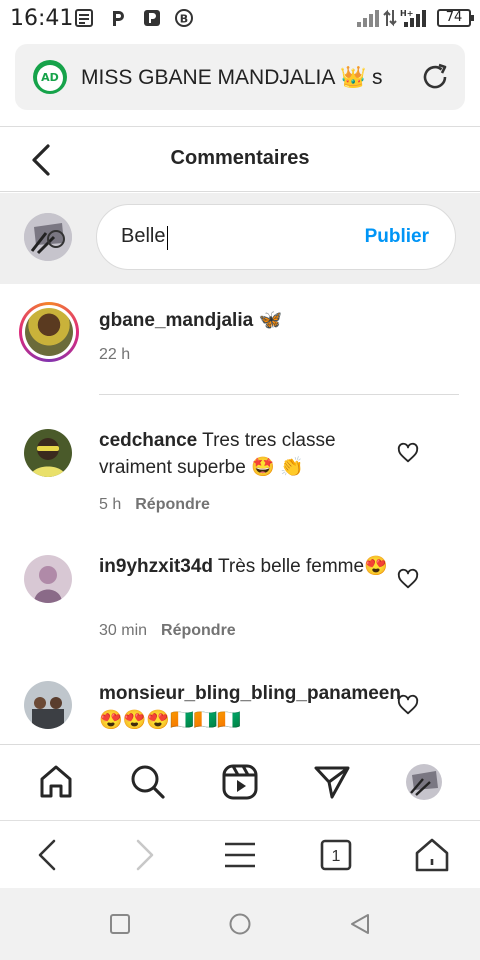  I want to click on ad-badge-label: AD, so click(50, 78).